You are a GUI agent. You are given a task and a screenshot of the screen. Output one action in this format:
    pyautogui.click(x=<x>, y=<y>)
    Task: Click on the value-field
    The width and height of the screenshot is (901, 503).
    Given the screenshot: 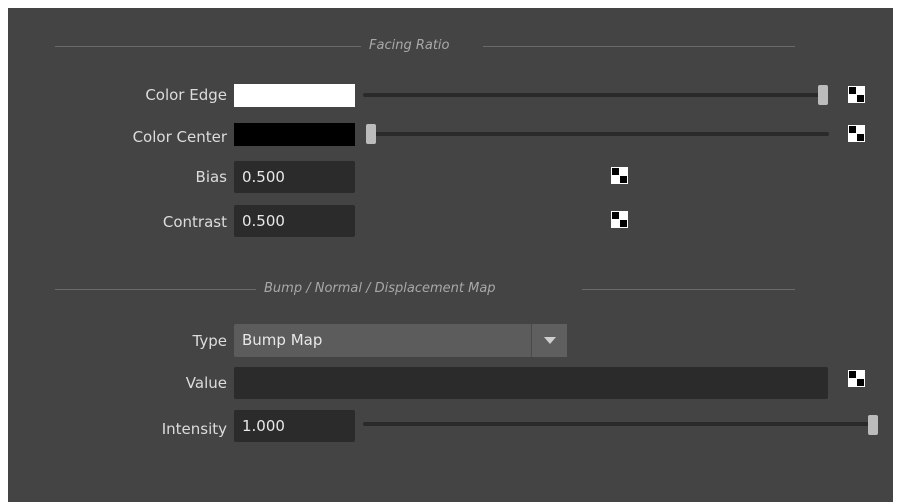 What is the action you would take?
    pyautogui.click(x=531, y=383)
    